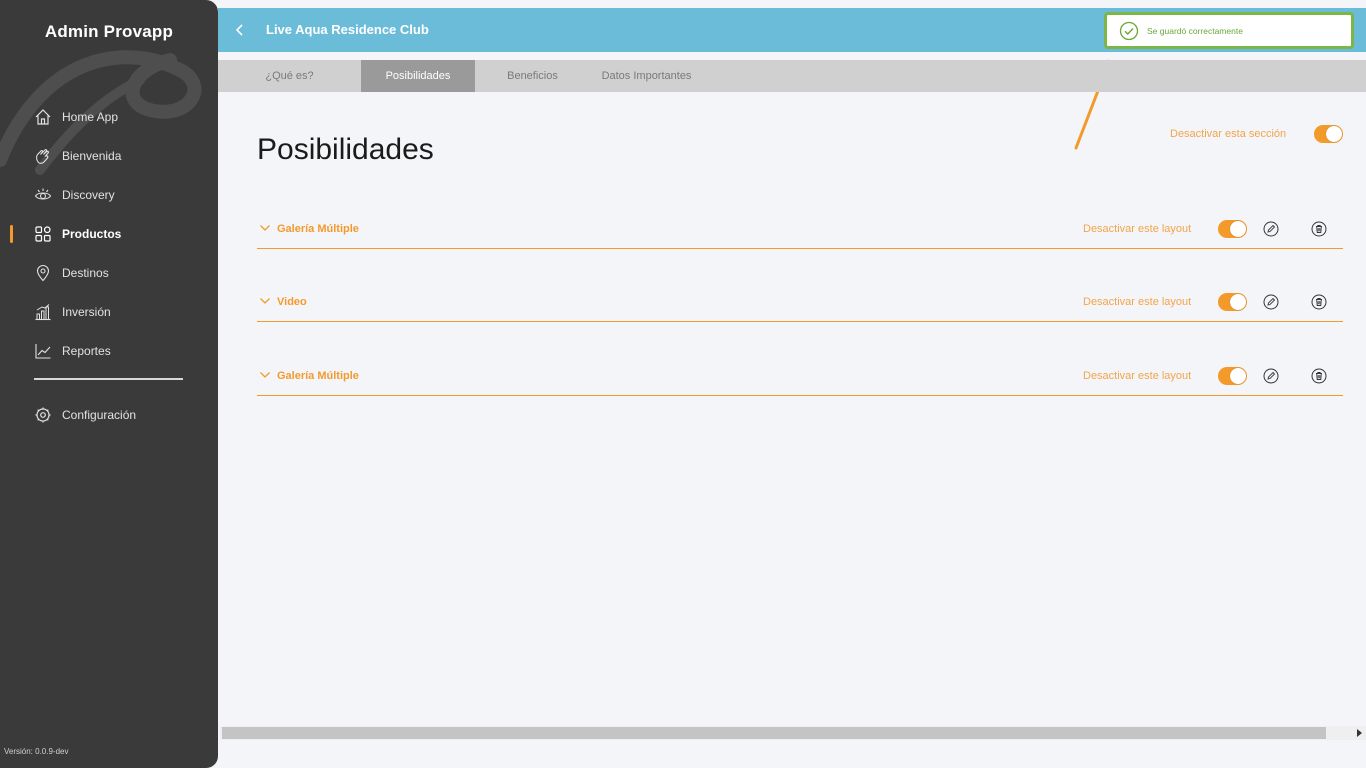 Image resolution: width=1366 pixels, height=768 pixels. I want to click on back-chevron-icon, so click(240, 30).